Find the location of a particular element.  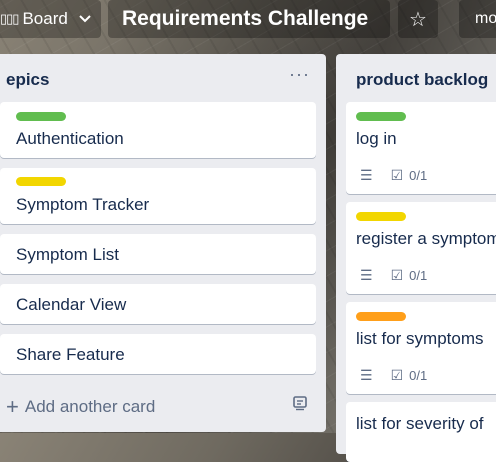

card-template-icon is located at coordinates (300, 405).